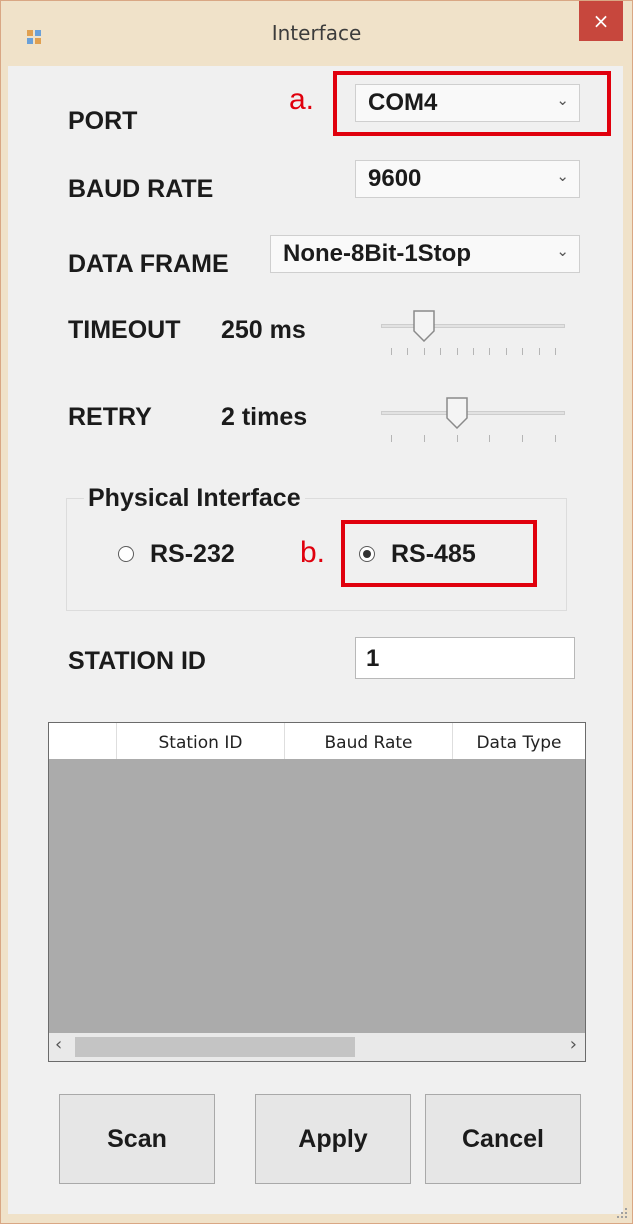  Describe the element at coordinates (621, 1212) in the screenshot. I see `resize-grip-icon` at that location.